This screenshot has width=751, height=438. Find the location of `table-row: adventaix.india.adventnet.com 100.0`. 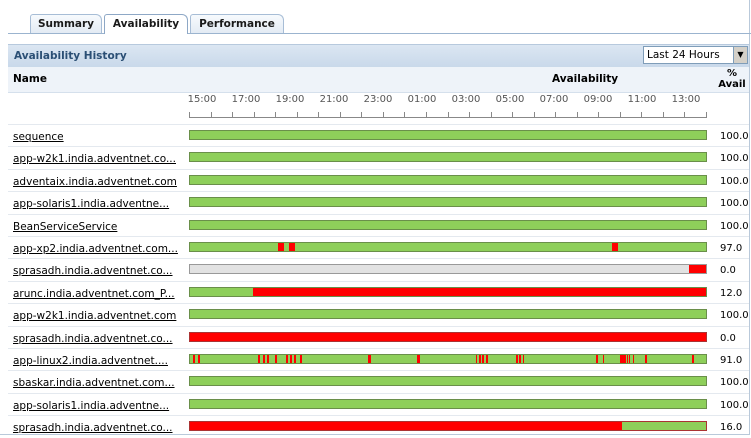

table-row: adventaix.india.adventnet.com 100.0 is located at coordinates (378, 180).